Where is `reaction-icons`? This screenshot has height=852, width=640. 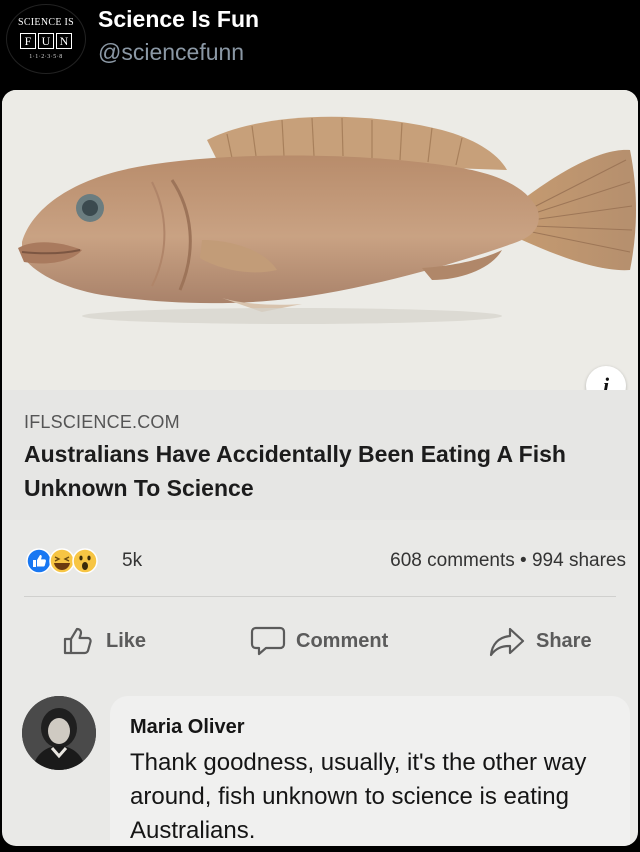 reaction-icons is located at coordinates (71, 561).